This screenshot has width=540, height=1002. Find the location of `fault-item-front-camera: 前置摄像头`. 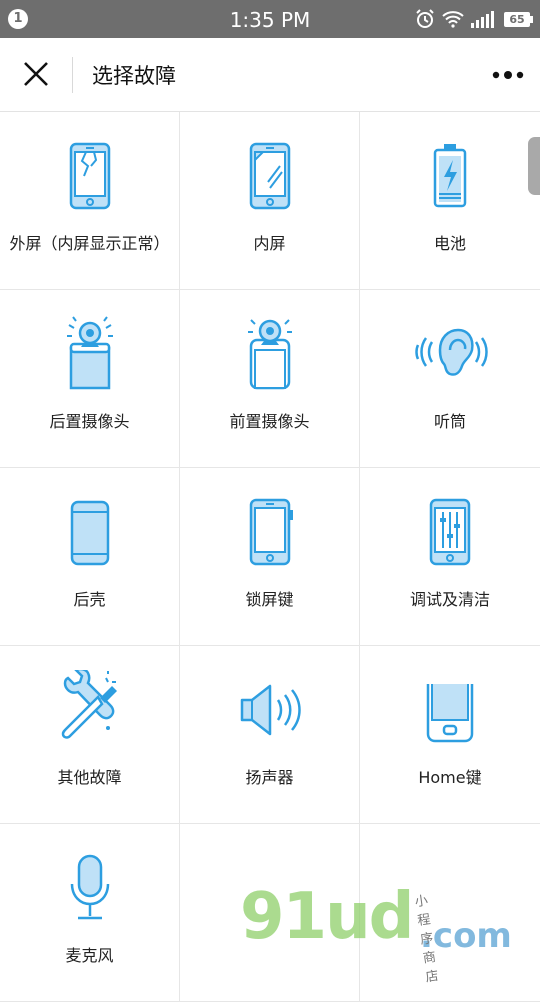

fault-item-front-camera: 前置摄像头 is located at coordinates (270, 379).